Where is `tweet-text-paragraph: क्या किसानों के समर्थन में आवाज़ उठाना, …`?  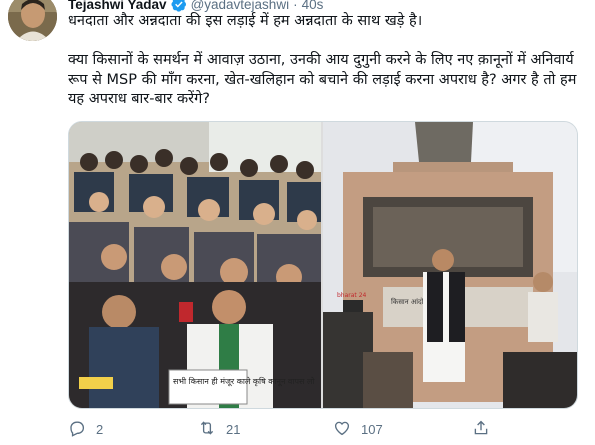 tweet-text-paragraph: क्या किसानों के समर्थन में आवाज़ उठाना, … is located at coordinates (322, 79).